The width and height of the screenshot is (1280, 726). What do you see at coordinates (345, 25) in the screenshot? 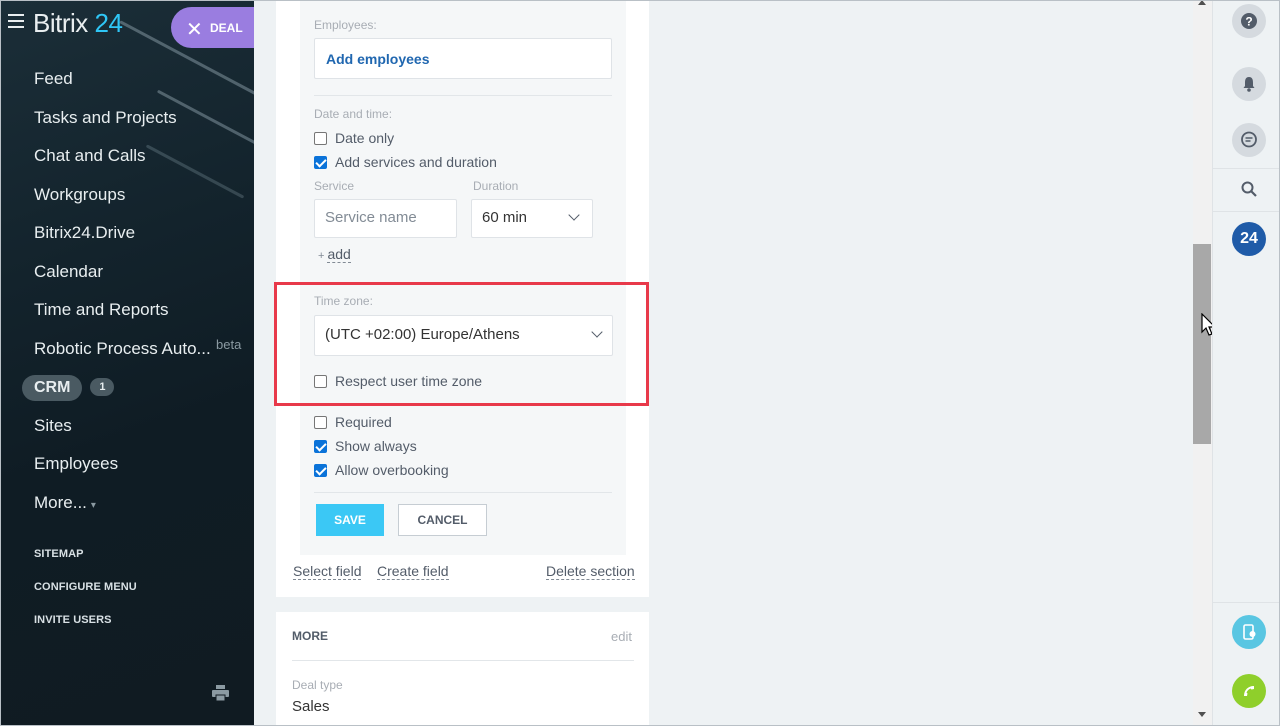
I see `employees-label: Employees:` at bounding box center [345, 25].